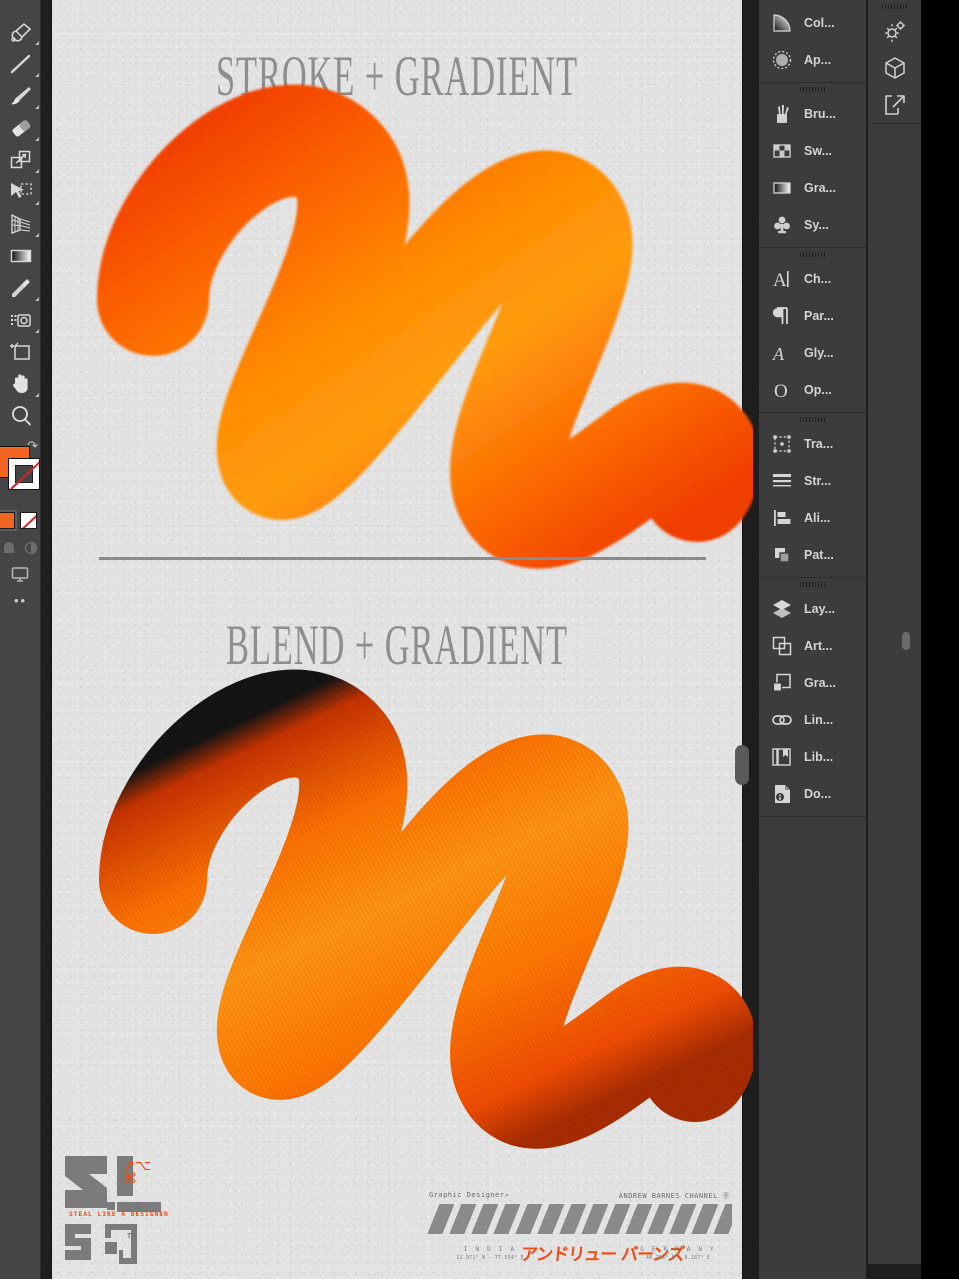  I want to click on export-panel, so click(894, 104).